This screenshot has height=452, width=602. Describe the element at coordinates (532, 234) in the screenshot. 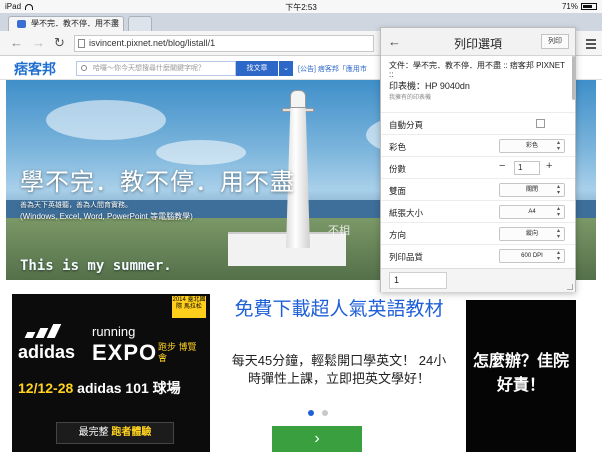

I see `orientation-select: 縱向 ▴ ▾` at that location.